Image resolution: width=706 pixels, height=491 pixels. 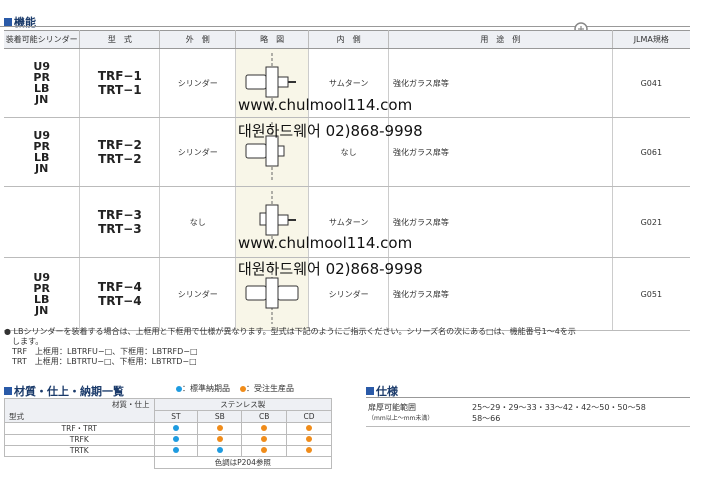 I want to click on table-row: TRFK, so click(x=168, y=439).